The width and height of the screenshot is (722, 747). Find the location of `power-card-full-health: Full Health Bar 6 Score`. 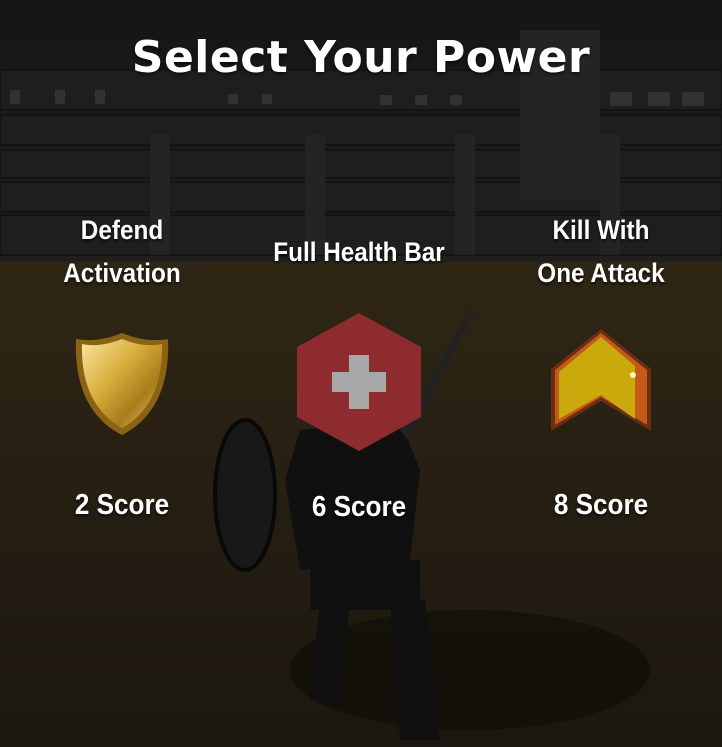

power-card-full-health: Full Health Bar 6 Score is located at coordinates (359, 386).